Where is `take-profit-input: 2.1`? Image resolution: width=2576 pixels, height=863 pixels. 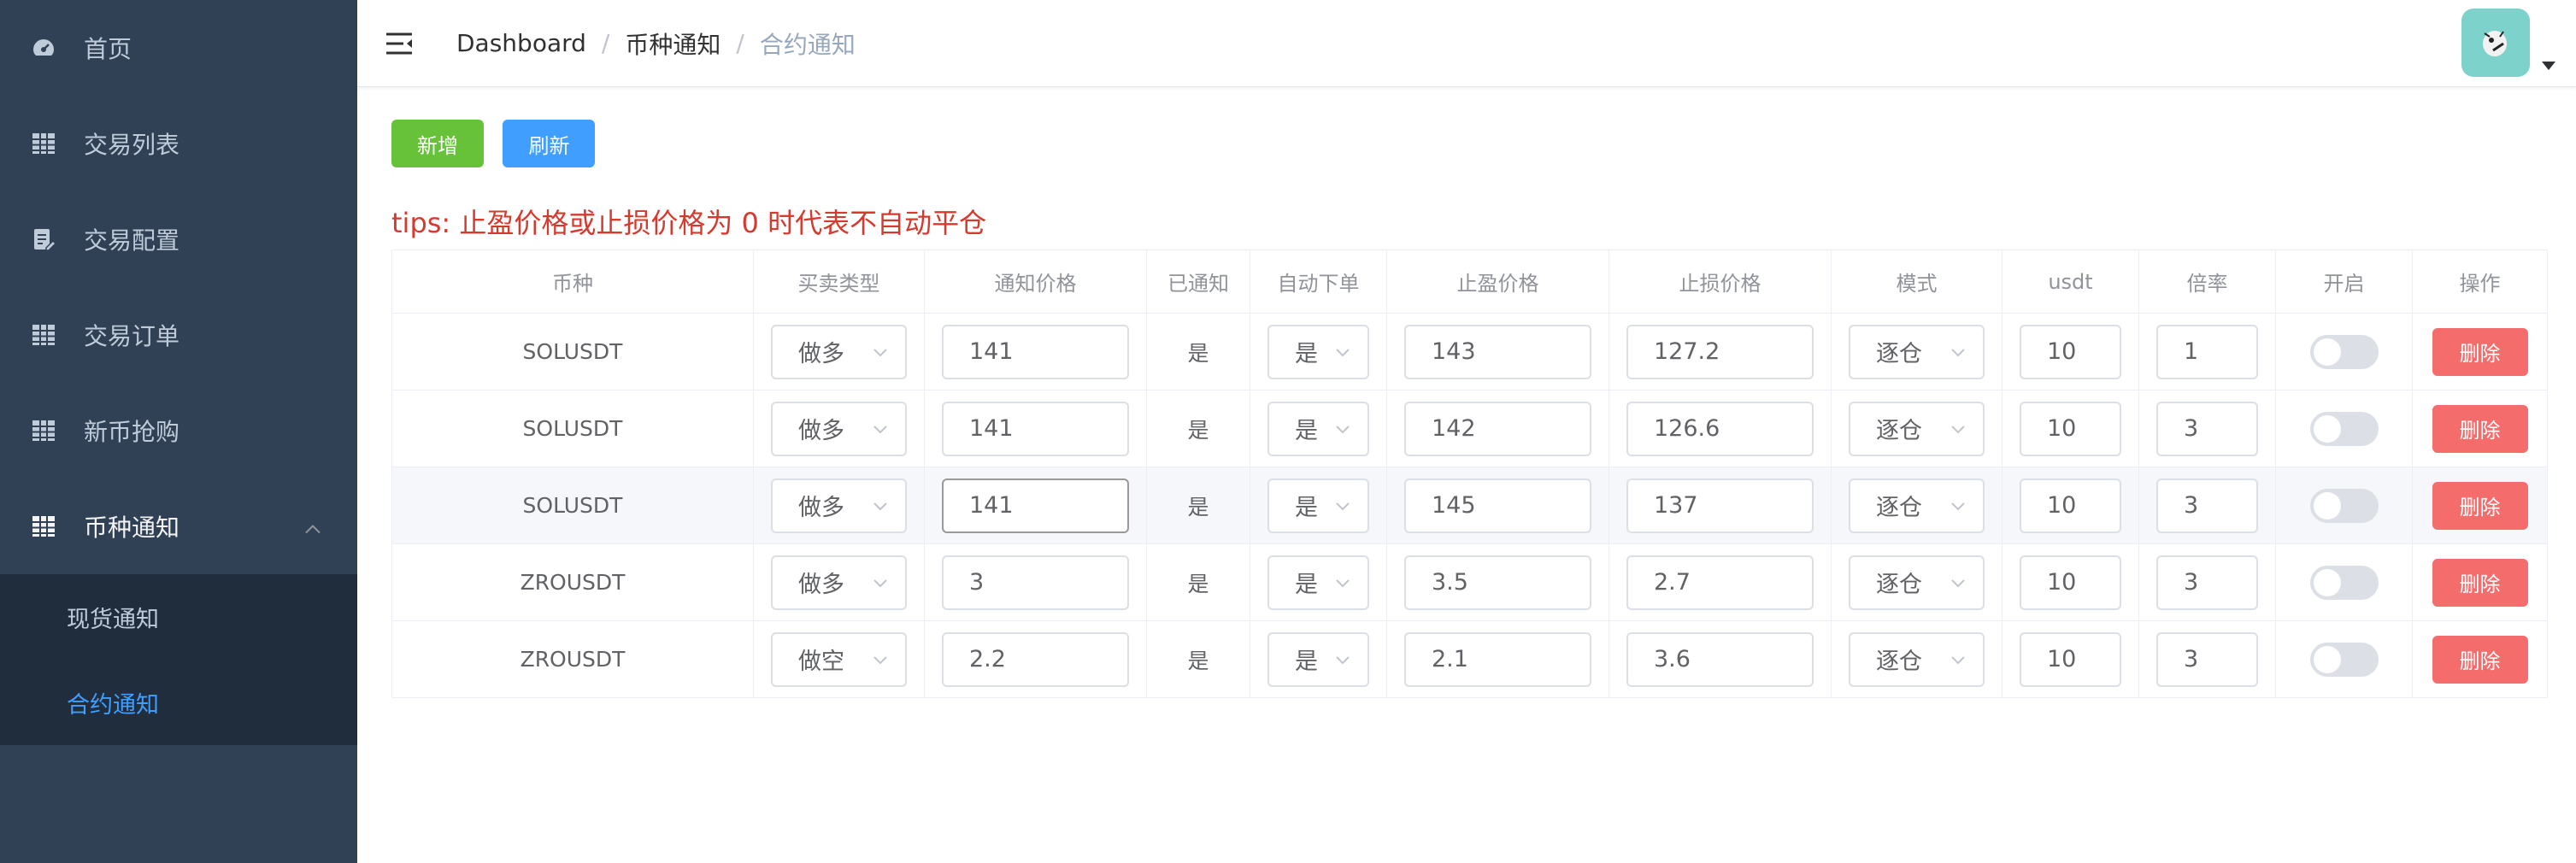
take-profit-input: 2.1 is located at coordinates (1497, 659).